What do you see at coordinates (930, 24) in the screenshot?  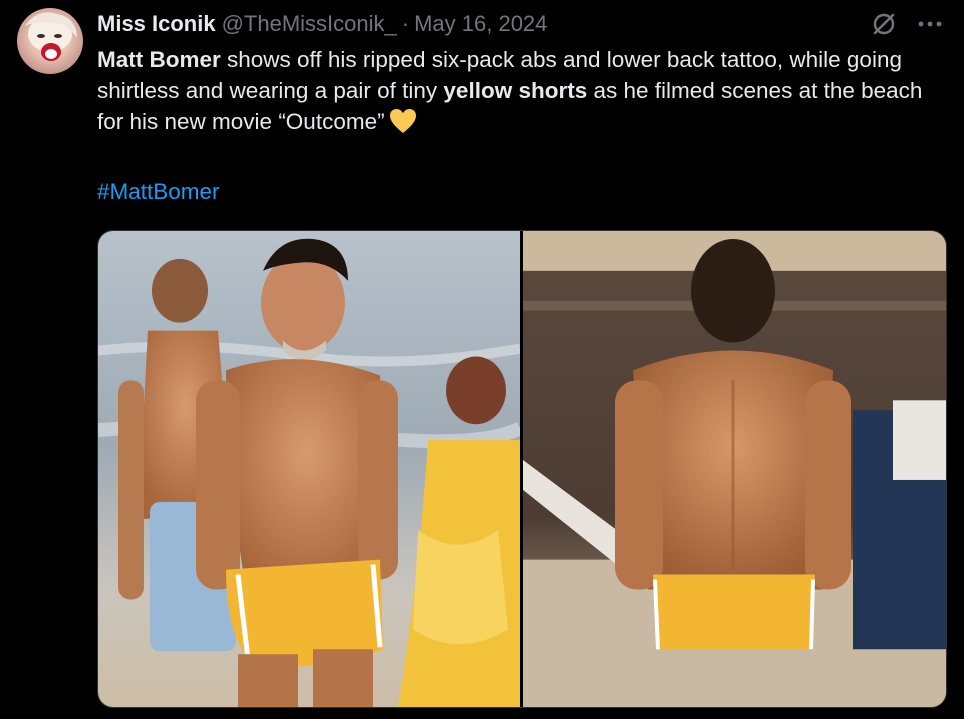 I see `more-icon` at bounding box center [930, 24].